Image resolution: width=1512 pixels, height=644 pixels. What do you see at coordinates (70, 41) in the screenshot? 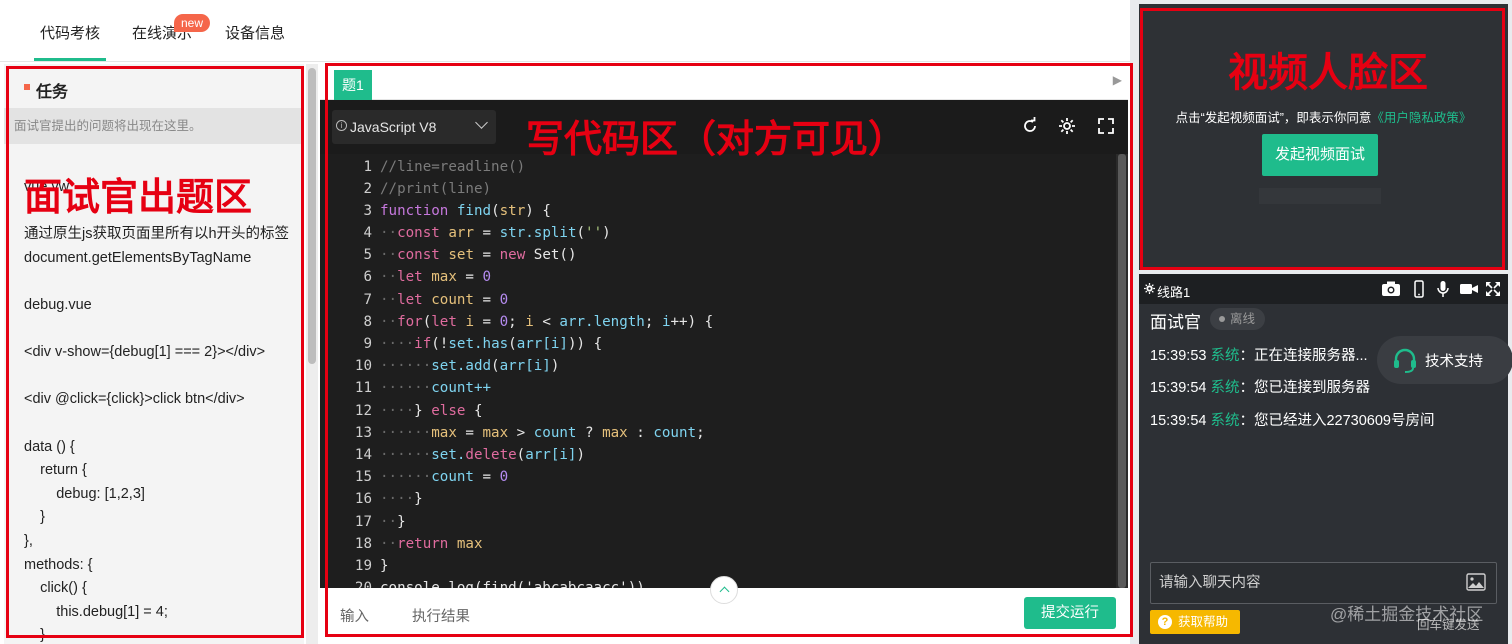
I see `tab-code-assessment: 代码考核` at bounding box center [70, 41].